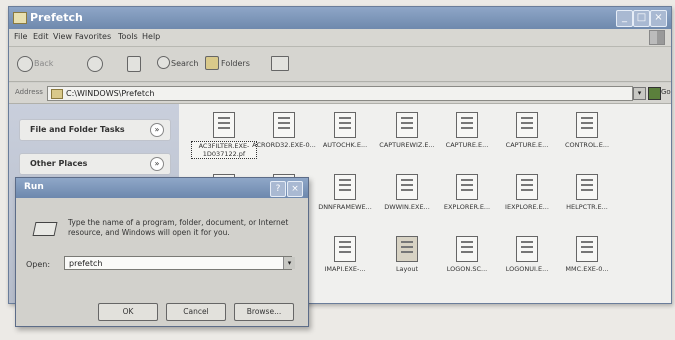  Describe the element at coordinates (163, 62) in the screenshot. I see `search-icon` at that location.